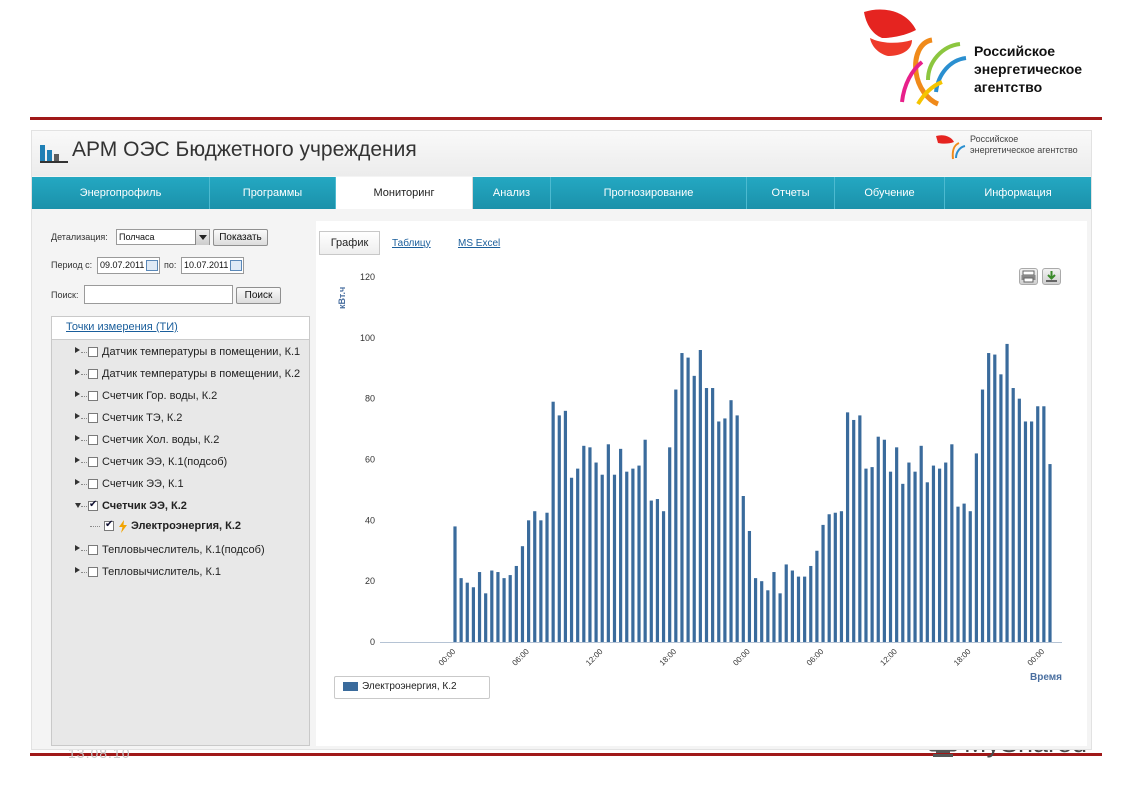  I want to click on y-tick-label: 40, so click(370, 520).